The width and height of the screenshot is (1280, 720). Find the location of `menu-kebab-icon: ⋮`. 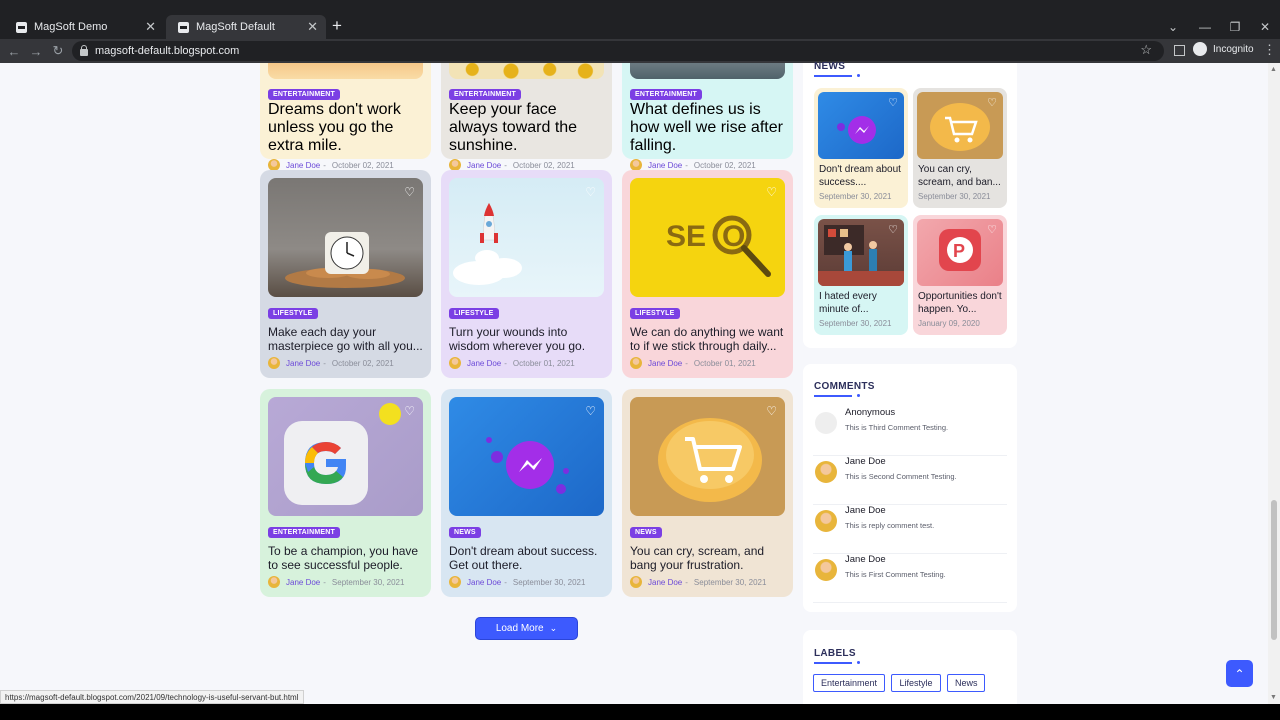

menu-kebab-icon: ⋮ is located at coordinates (1269, 50).